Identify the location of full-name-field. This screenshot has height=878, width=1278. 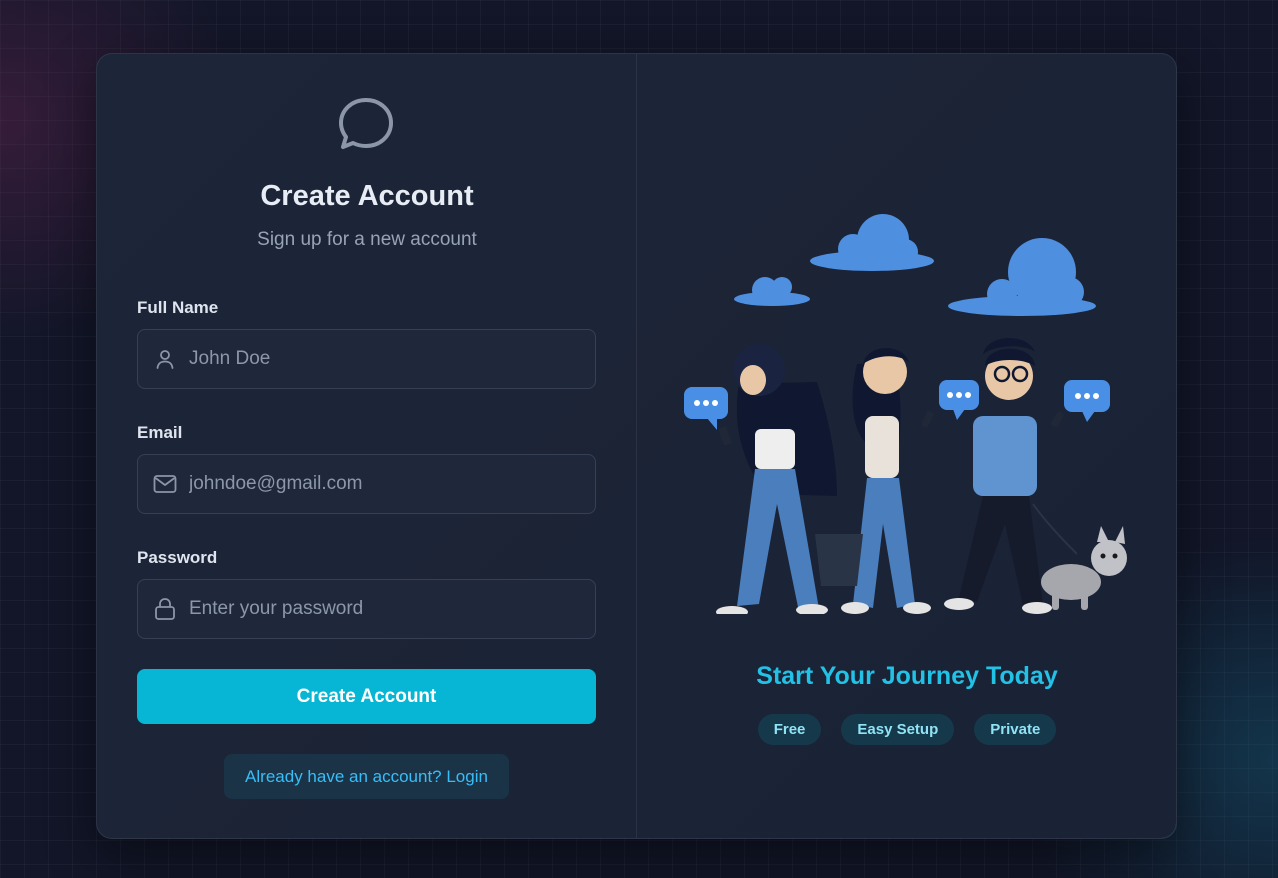
(366, 359).